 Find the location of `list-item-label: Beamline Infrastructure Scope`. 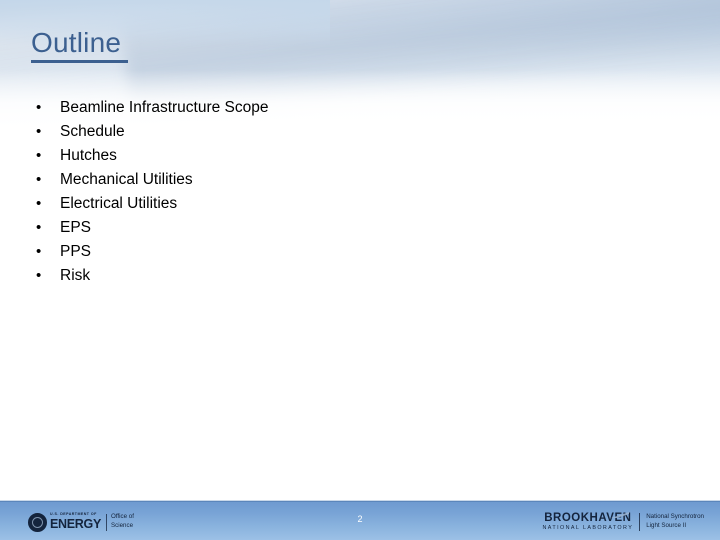

list-item-label: Beamline Infrastructure Scope is located at coordinates (164, 107).